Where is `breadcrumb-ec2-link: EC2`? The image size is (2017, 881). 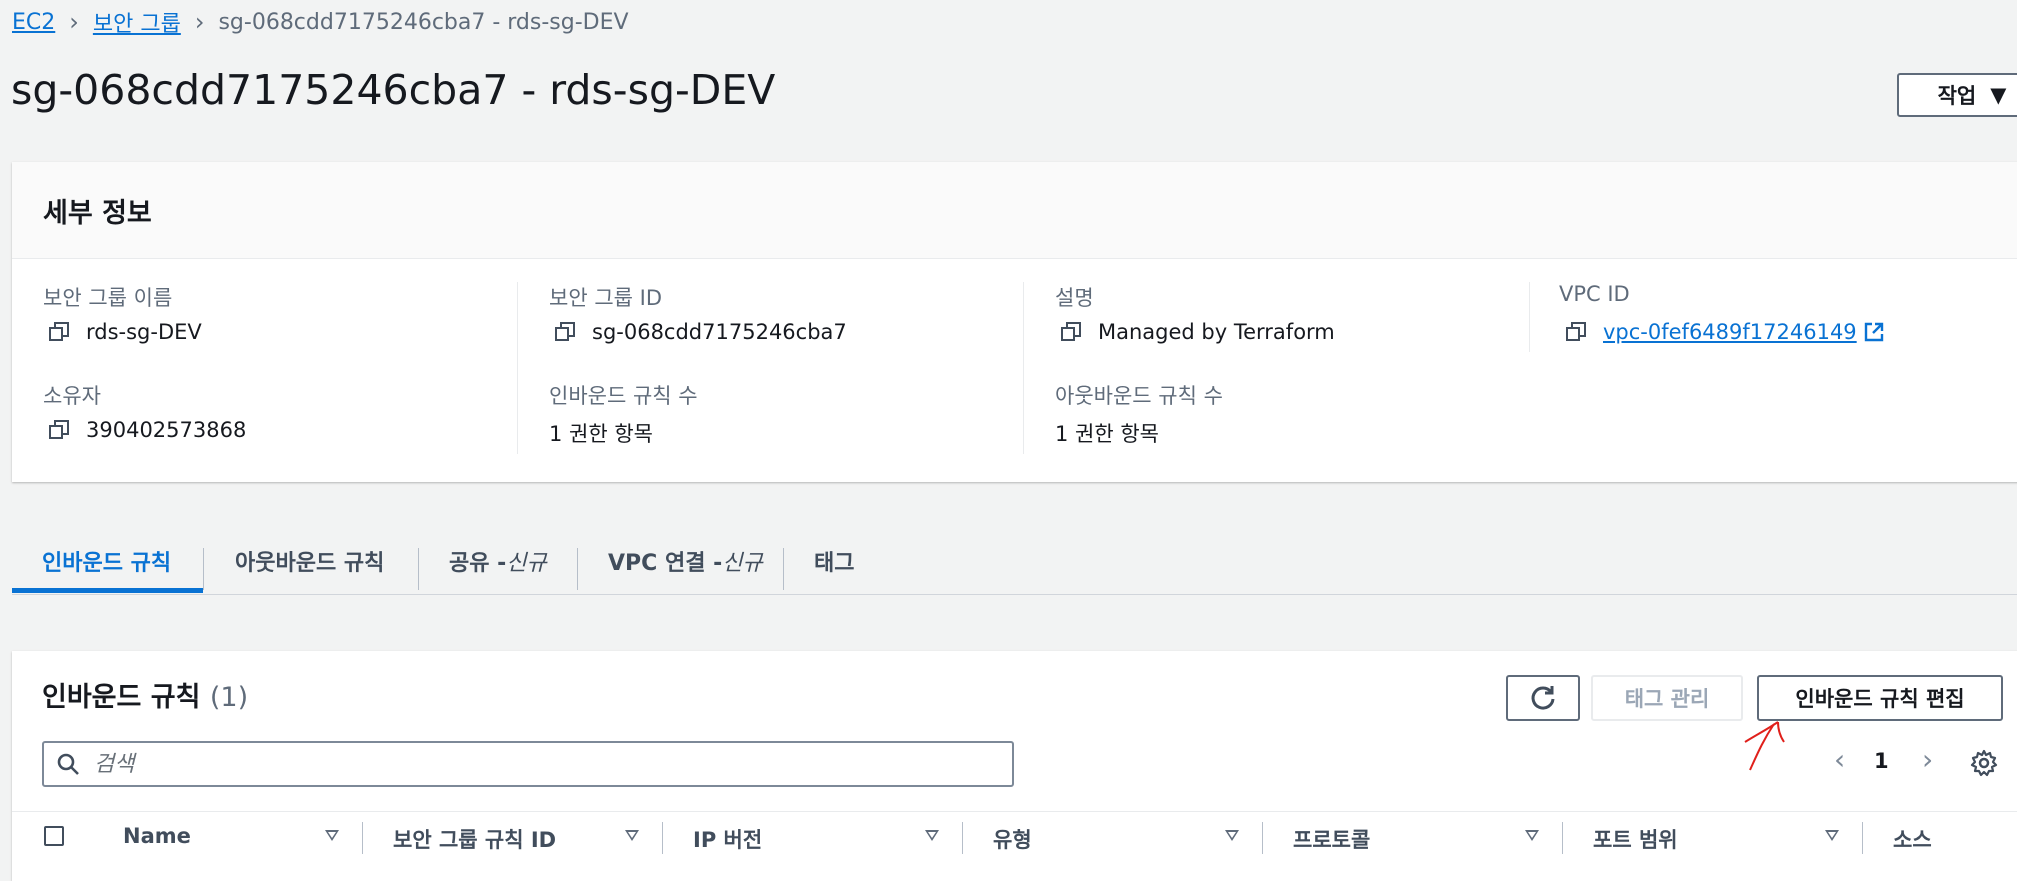
breadcrumb-ec2-link: EC2 is located at coordinates (33, 22).